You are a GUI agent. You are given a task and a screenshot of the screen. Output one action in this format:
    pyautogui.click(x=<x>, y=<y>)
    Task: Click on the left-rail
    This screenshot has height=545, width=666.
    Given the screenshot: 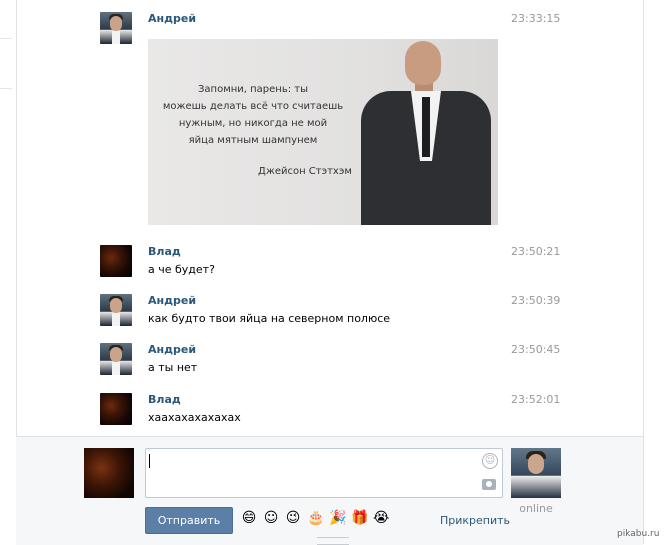 What is the action you would take?
    pyautogui.click(x=8, y=272)
    